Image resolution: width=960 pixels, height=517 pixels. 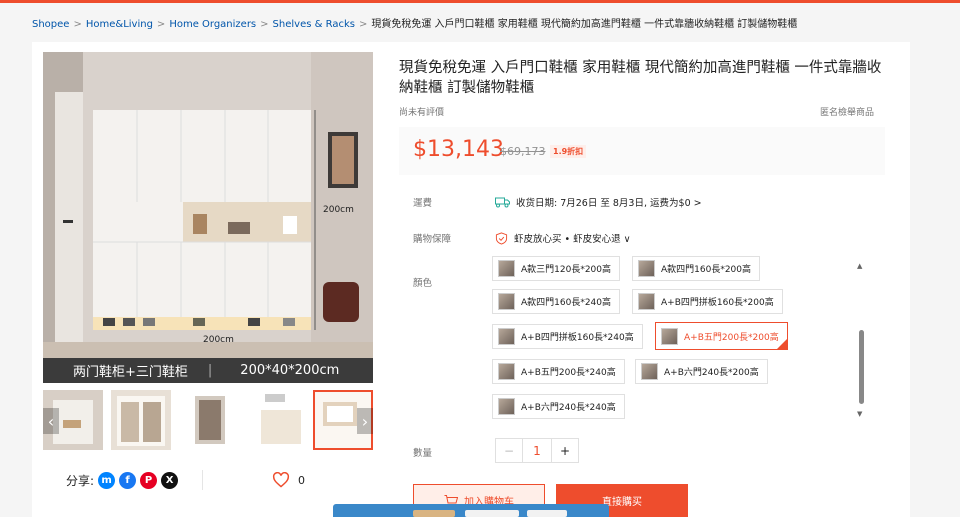 I want to click on variant-option: A+B五門200長*240高, so click(x=558, y=371).